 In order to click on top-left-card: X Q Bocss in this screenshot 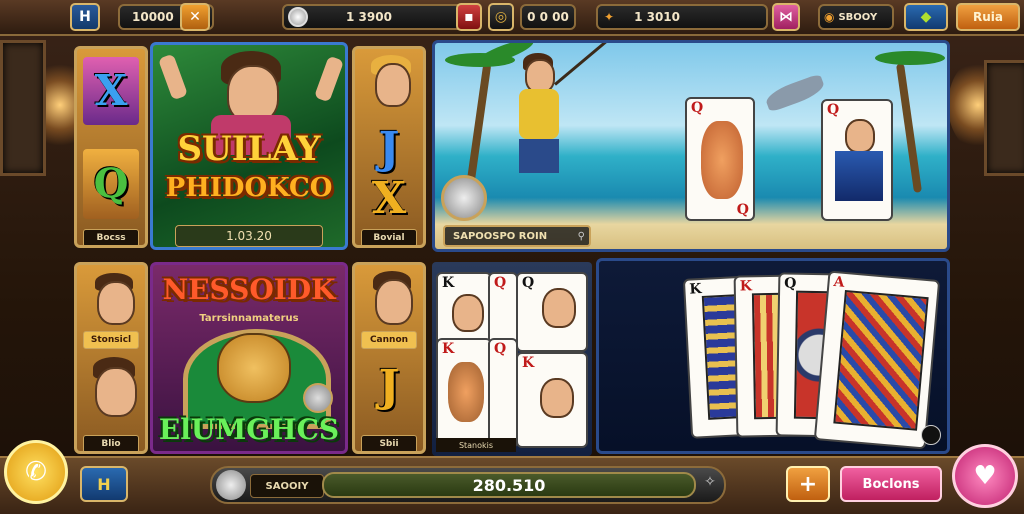, I will do `click(111, 147)`.